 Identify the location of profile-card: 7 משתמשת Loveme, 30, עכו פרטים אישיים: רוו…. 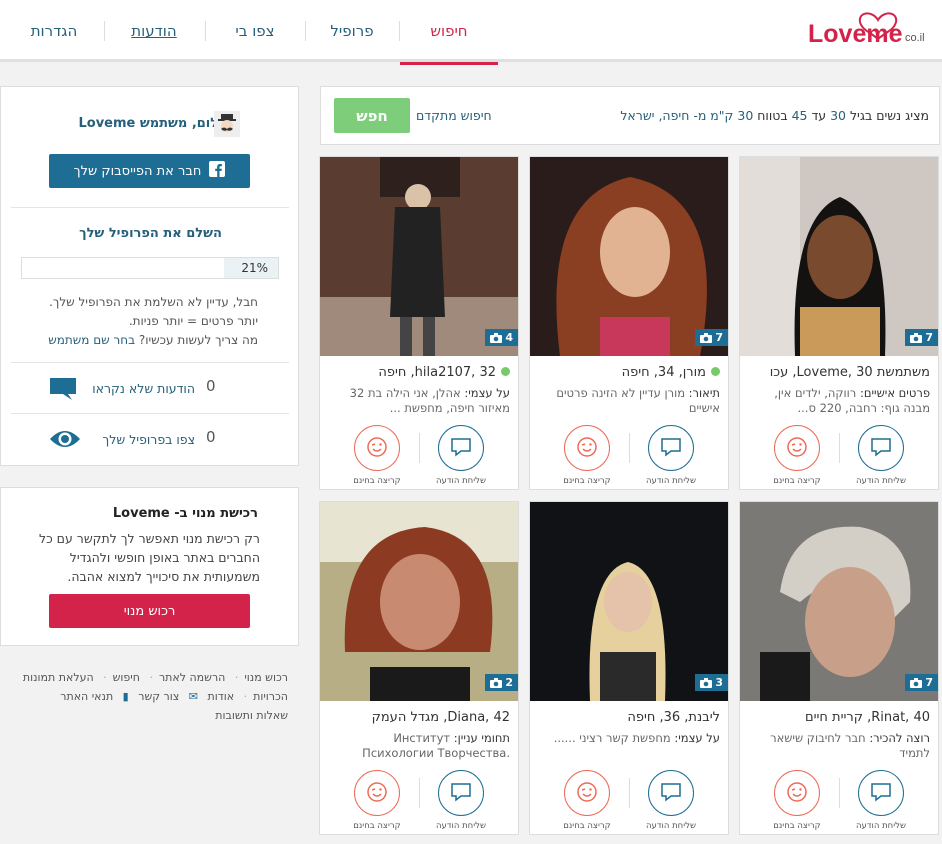
(839, 323).